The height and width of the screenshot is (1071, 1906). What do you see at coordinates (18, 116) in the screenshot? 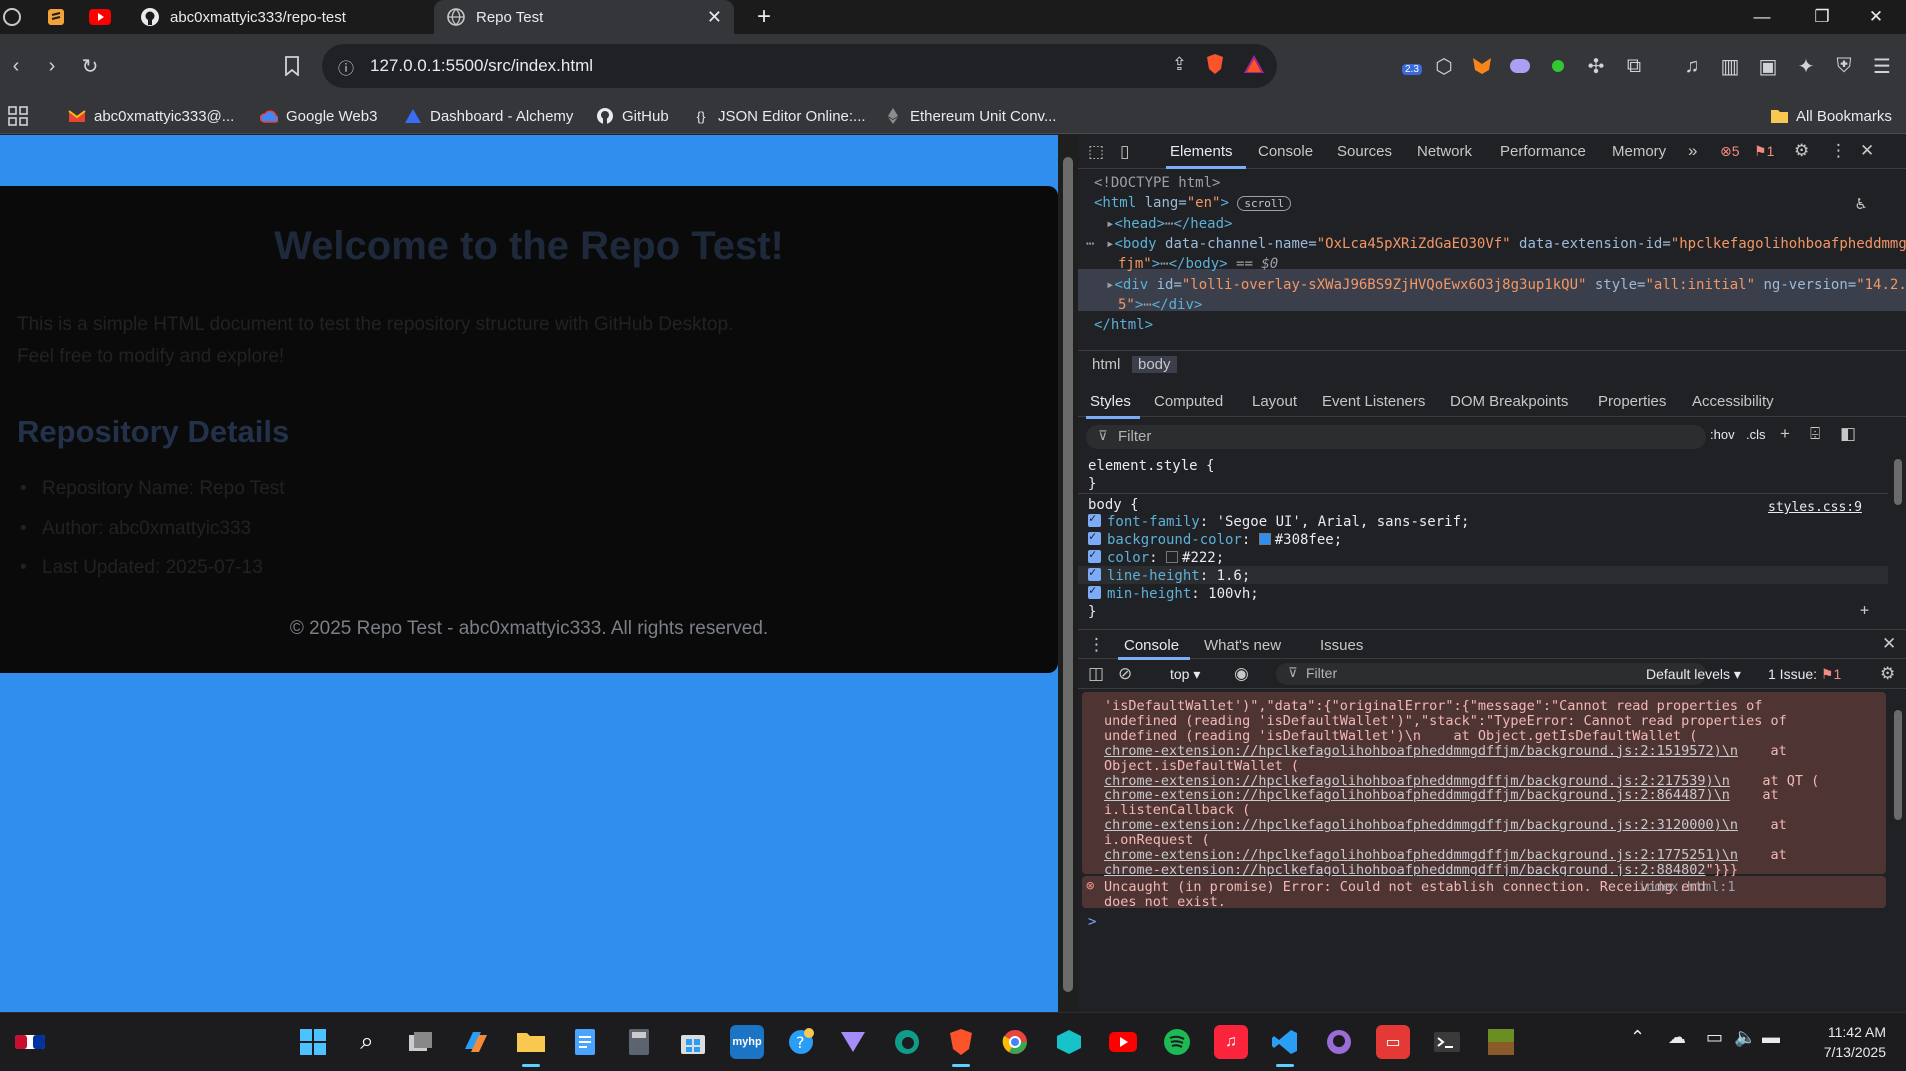
I see `apps-grid-icon` at bounding box center [18, 116].